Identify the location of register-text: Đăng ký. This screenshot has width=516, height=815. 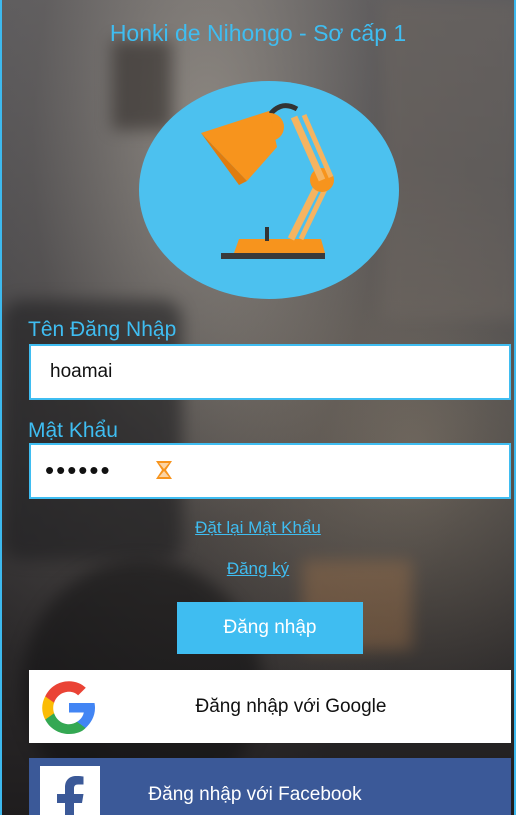
(258, 568).